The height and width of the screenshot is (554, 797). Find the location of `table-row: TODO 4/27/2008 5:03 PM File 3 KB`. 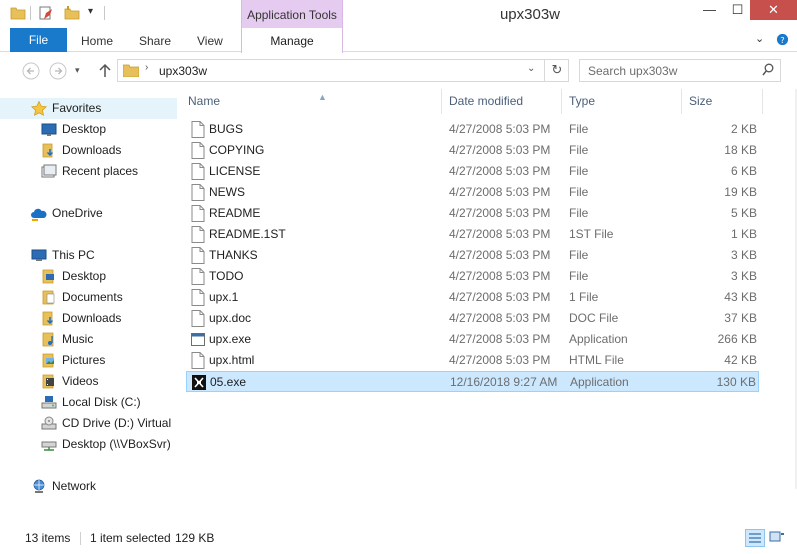

table-row: TODO 4/27/2008 5:03 PM File 3 KB is located at coordinates (472, 276).